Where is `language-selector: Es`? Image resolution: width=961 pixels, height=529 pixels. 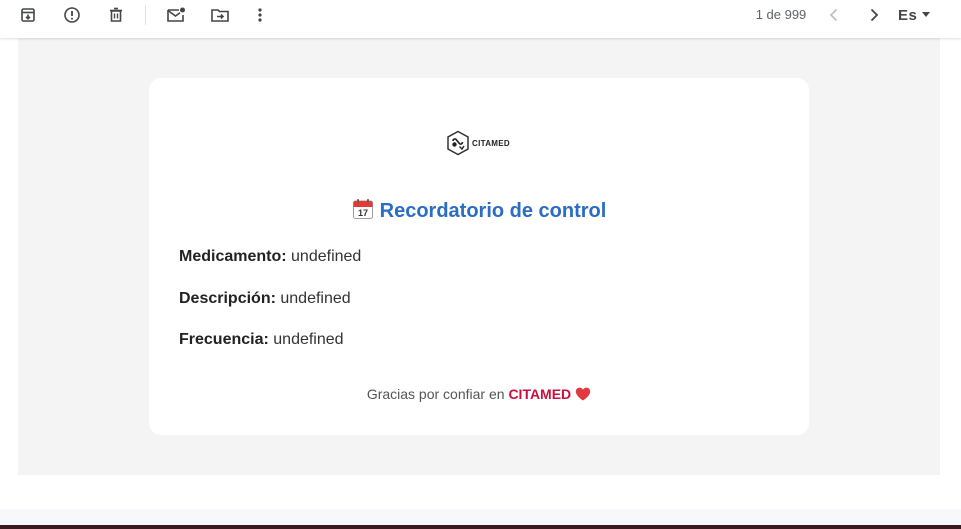 language-selector: Es is located at coordinates (914, 15).